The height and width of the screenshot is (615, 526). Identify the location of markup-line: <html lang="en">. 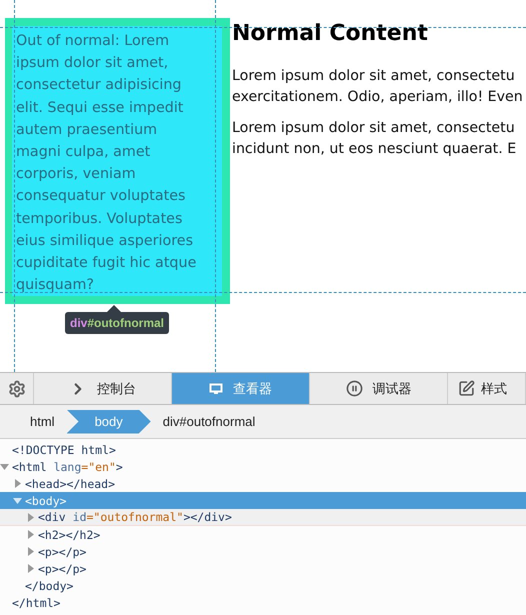
(67, 467).